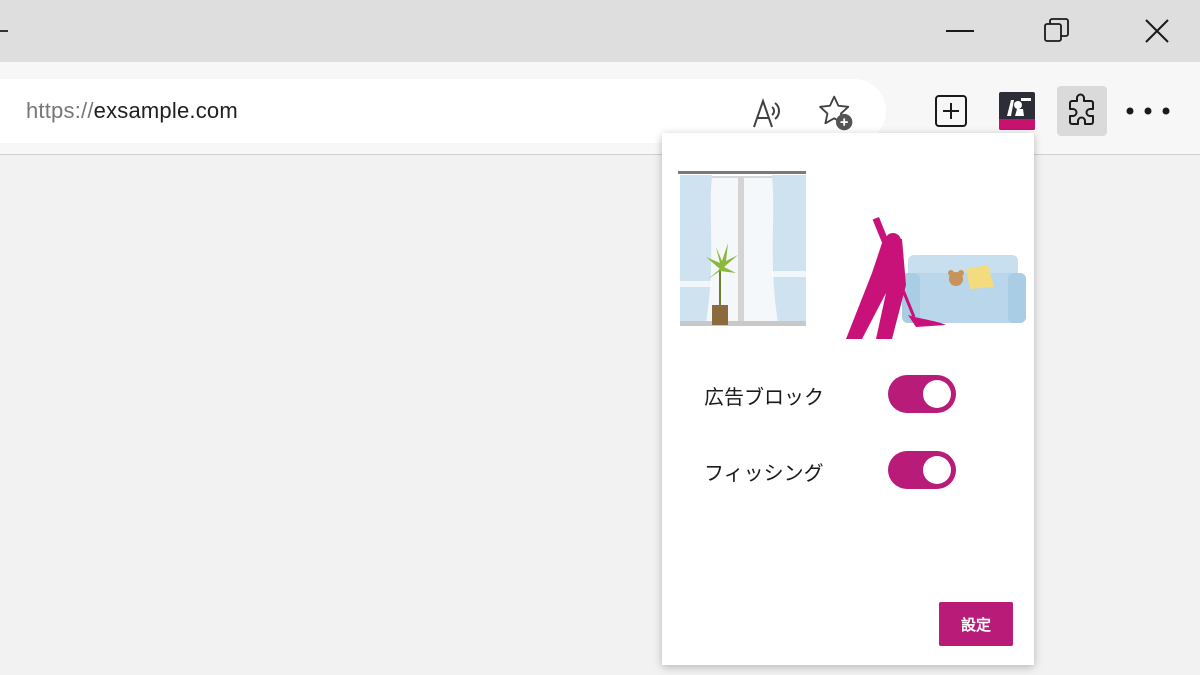 The height and width of the screenshot is (675, 1200). I want to click on tab-edge, so click(4, 31).